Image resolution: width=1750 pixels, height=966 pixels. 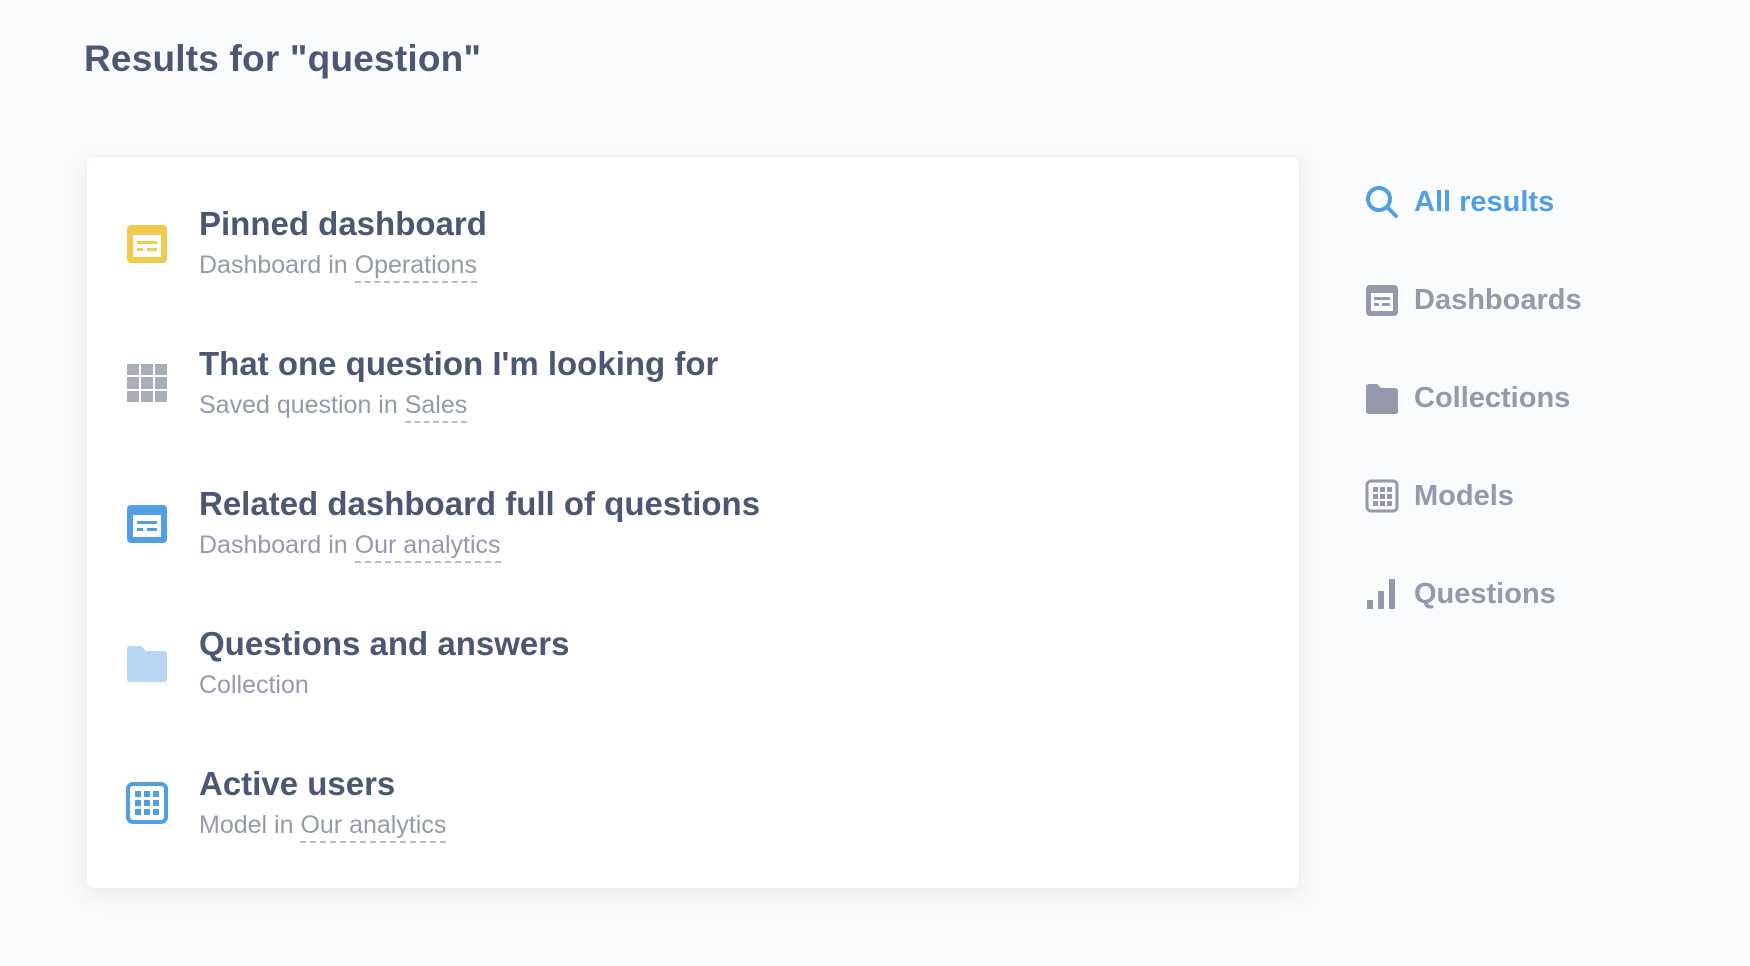 I want to click on result-subtitle: Dashboard in Our analytics, so click(x=350, y=547).